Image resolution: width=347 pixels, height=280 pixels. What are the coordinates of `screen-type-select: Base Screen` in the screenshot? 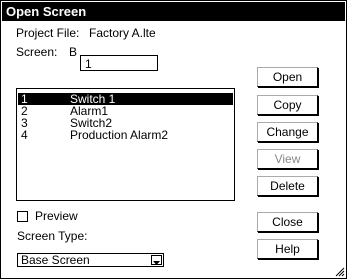 It's located at (90, 260).